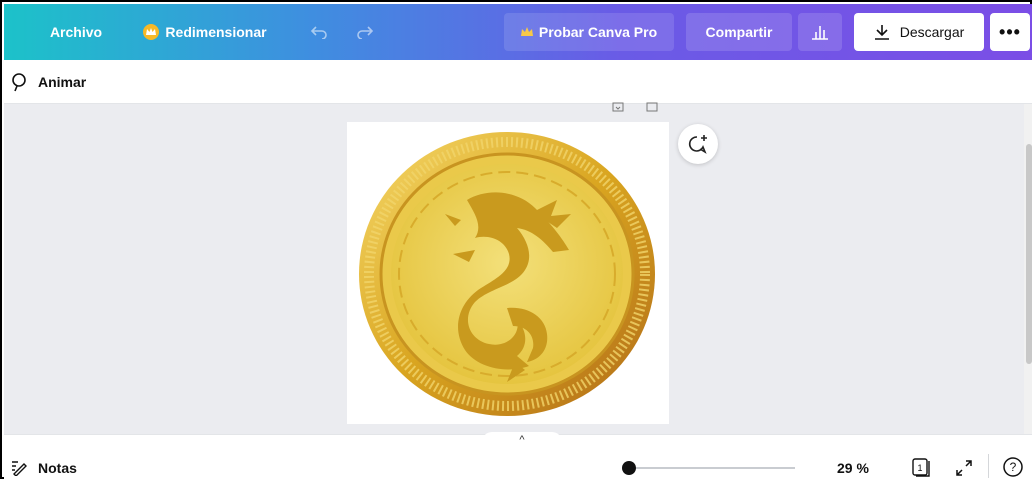  I want to click on pages-icon: 1, so click(922, 467).